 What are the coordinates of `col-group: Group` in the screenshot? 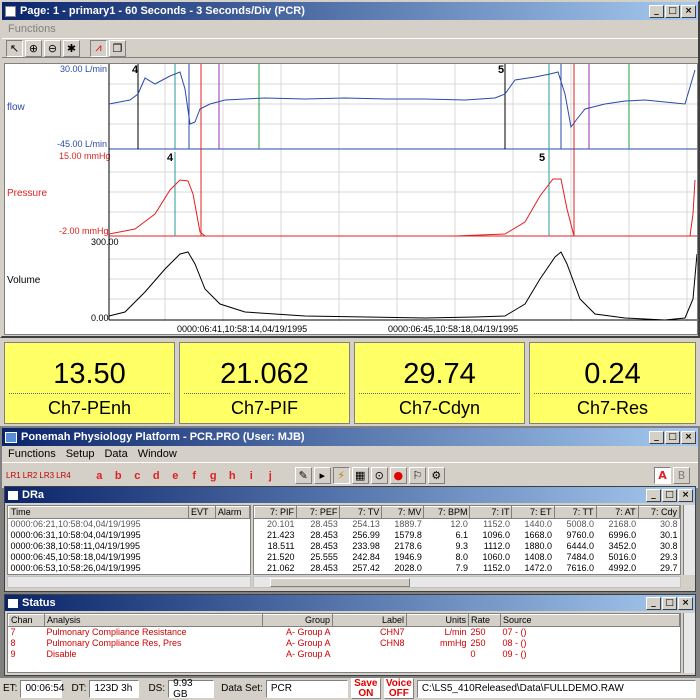 It's located at (297, 620).